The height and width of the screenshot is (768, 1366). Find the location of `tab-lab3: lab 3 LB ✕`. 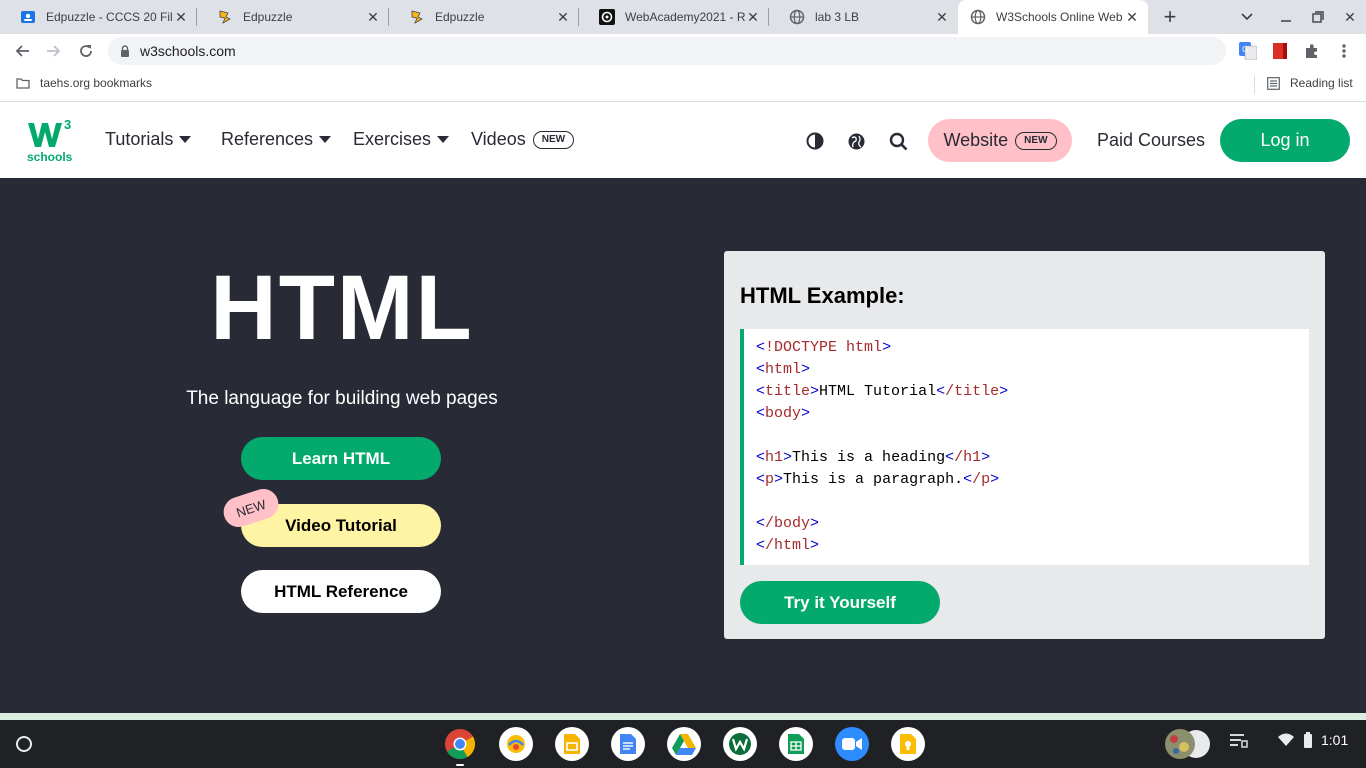

tab-lab3: lab 3 LB ✕ is located at coordinates (863, 17).